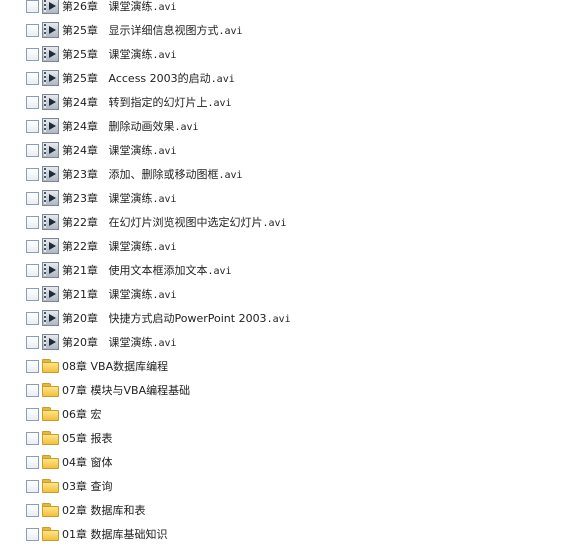 Image resolution: width=575 pixels, height=547 pixels. Describe the element at coordinates (287, 271) in the screenshot. I see `list-item: 第21章 使用文本框添加文本.avi` at that location.